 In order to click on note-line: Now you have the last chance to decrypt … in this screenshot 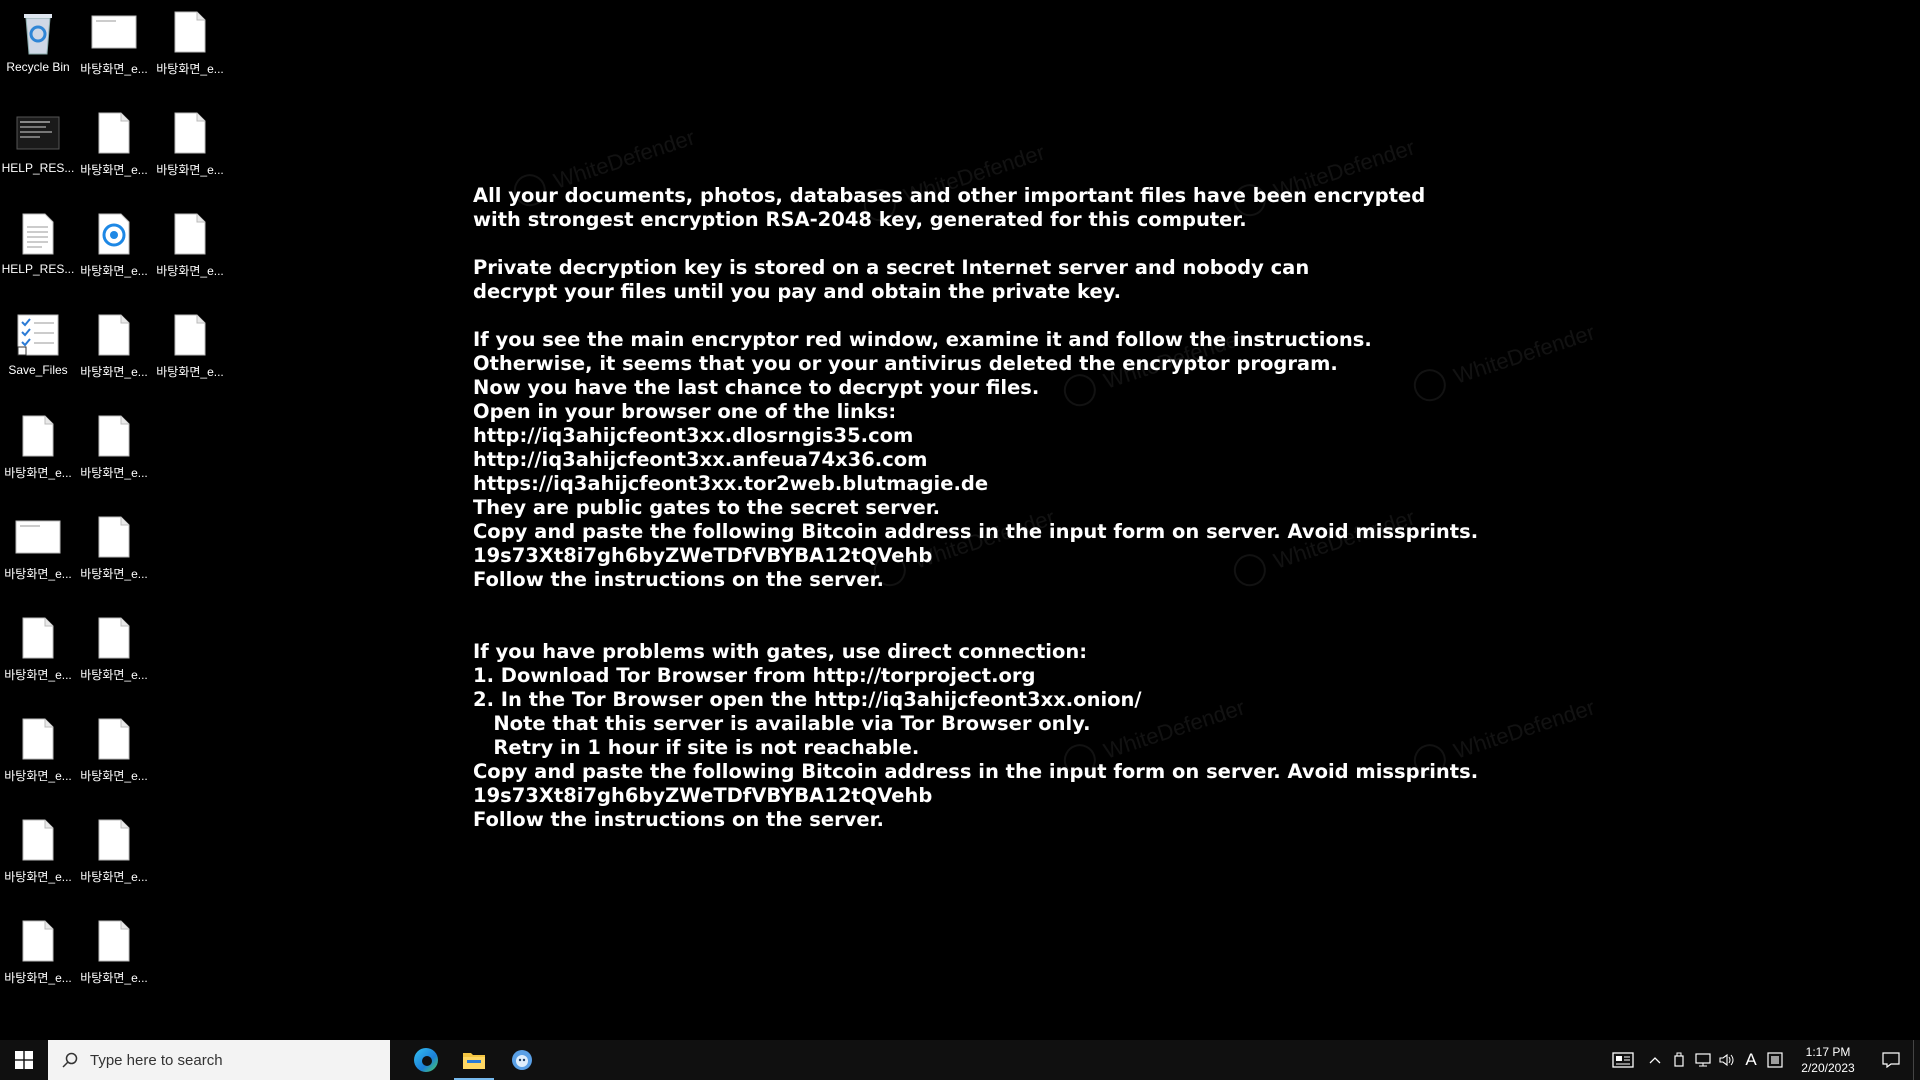, I will do `click(756, 387)`.